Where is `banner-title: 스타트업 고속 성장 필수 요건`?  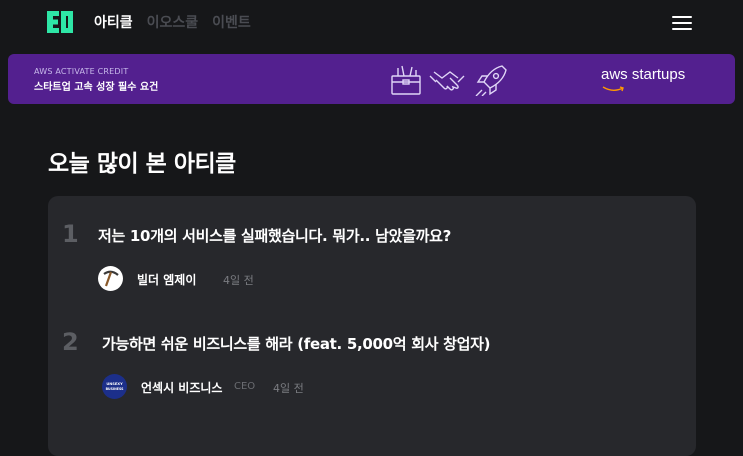 banner-title: 스타트업 고속 성장 필수 요건 is located at coordinates (96, 87).